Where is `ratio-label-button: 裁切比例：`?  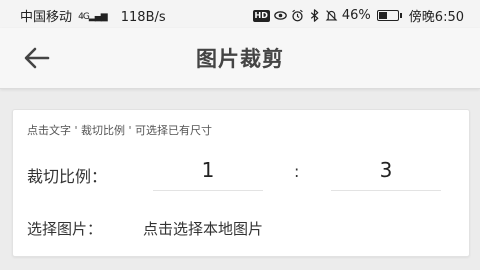 ratio-label-button: 裁切比例： is located at coordinates (67, 175).